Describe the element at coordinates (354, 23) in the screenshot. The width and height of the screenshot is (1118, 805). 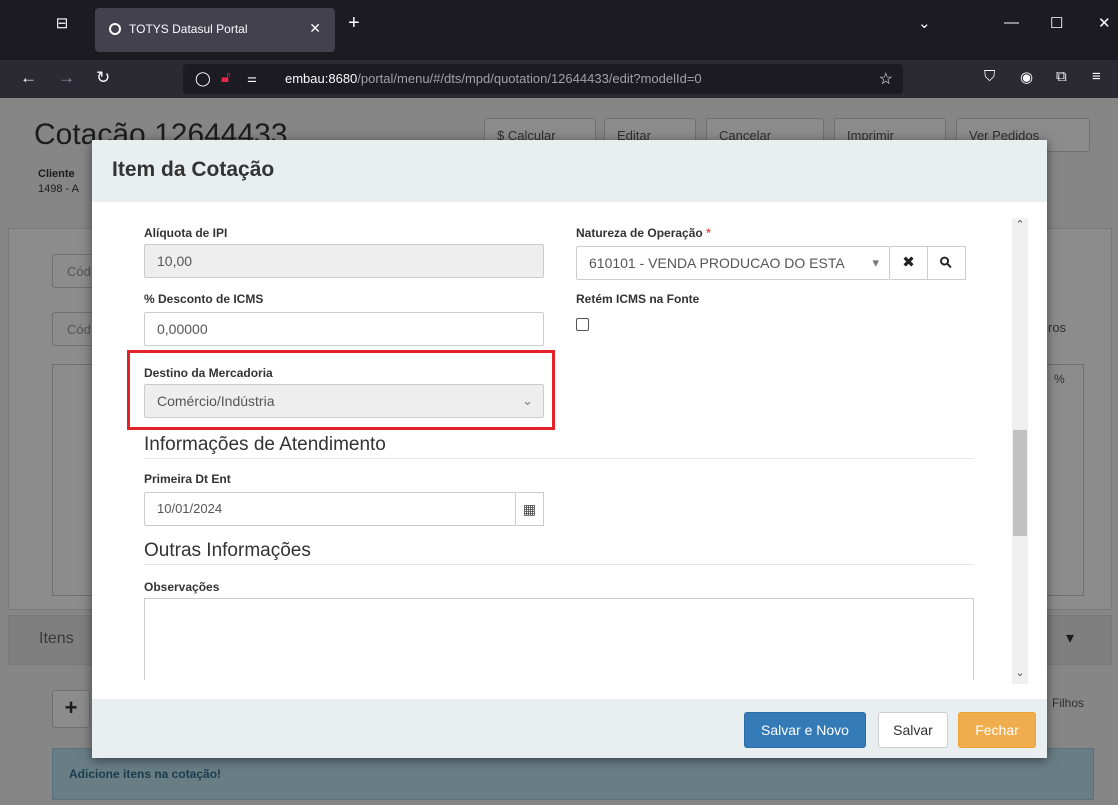
I see `new-tab-icon: +` at that location.